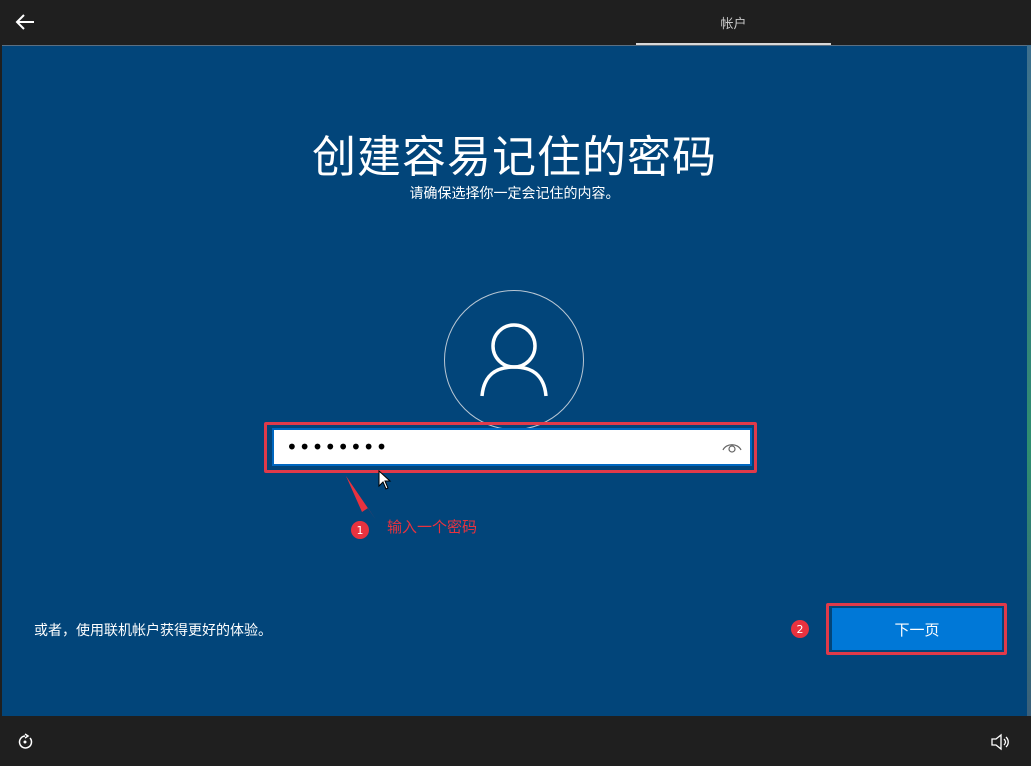  What do you see at coordinates (514, 157) in the screenshot?
I see `page-title: 创建容易记住的密码` at bounding box center [514, 157].